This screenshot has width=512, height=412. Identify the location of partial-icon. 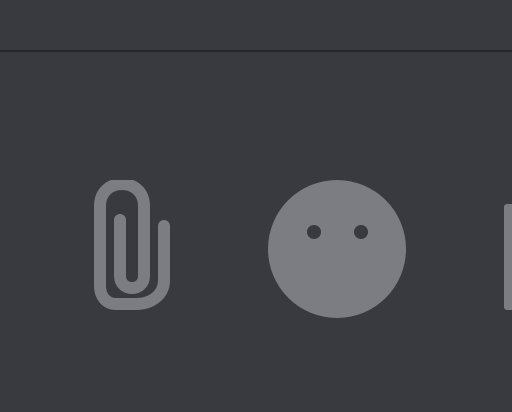
(508, 257).